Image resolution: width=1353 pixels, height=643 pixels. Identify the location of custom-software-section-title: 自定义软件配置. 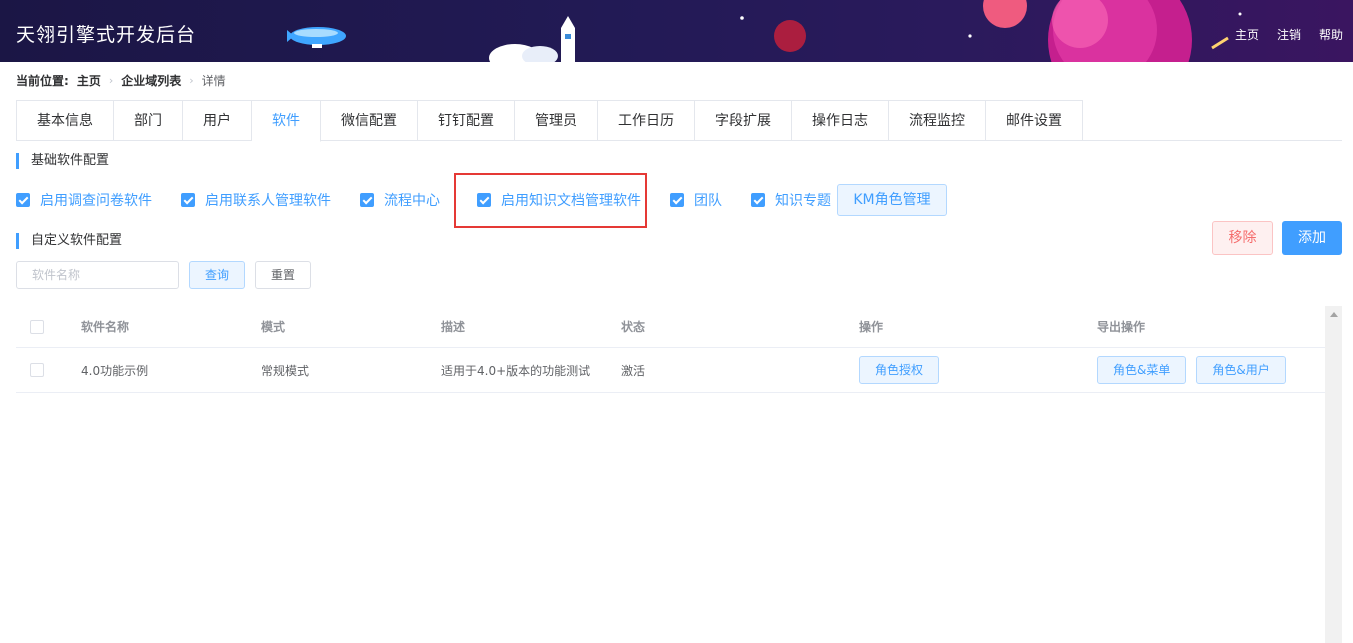
(69, 241).